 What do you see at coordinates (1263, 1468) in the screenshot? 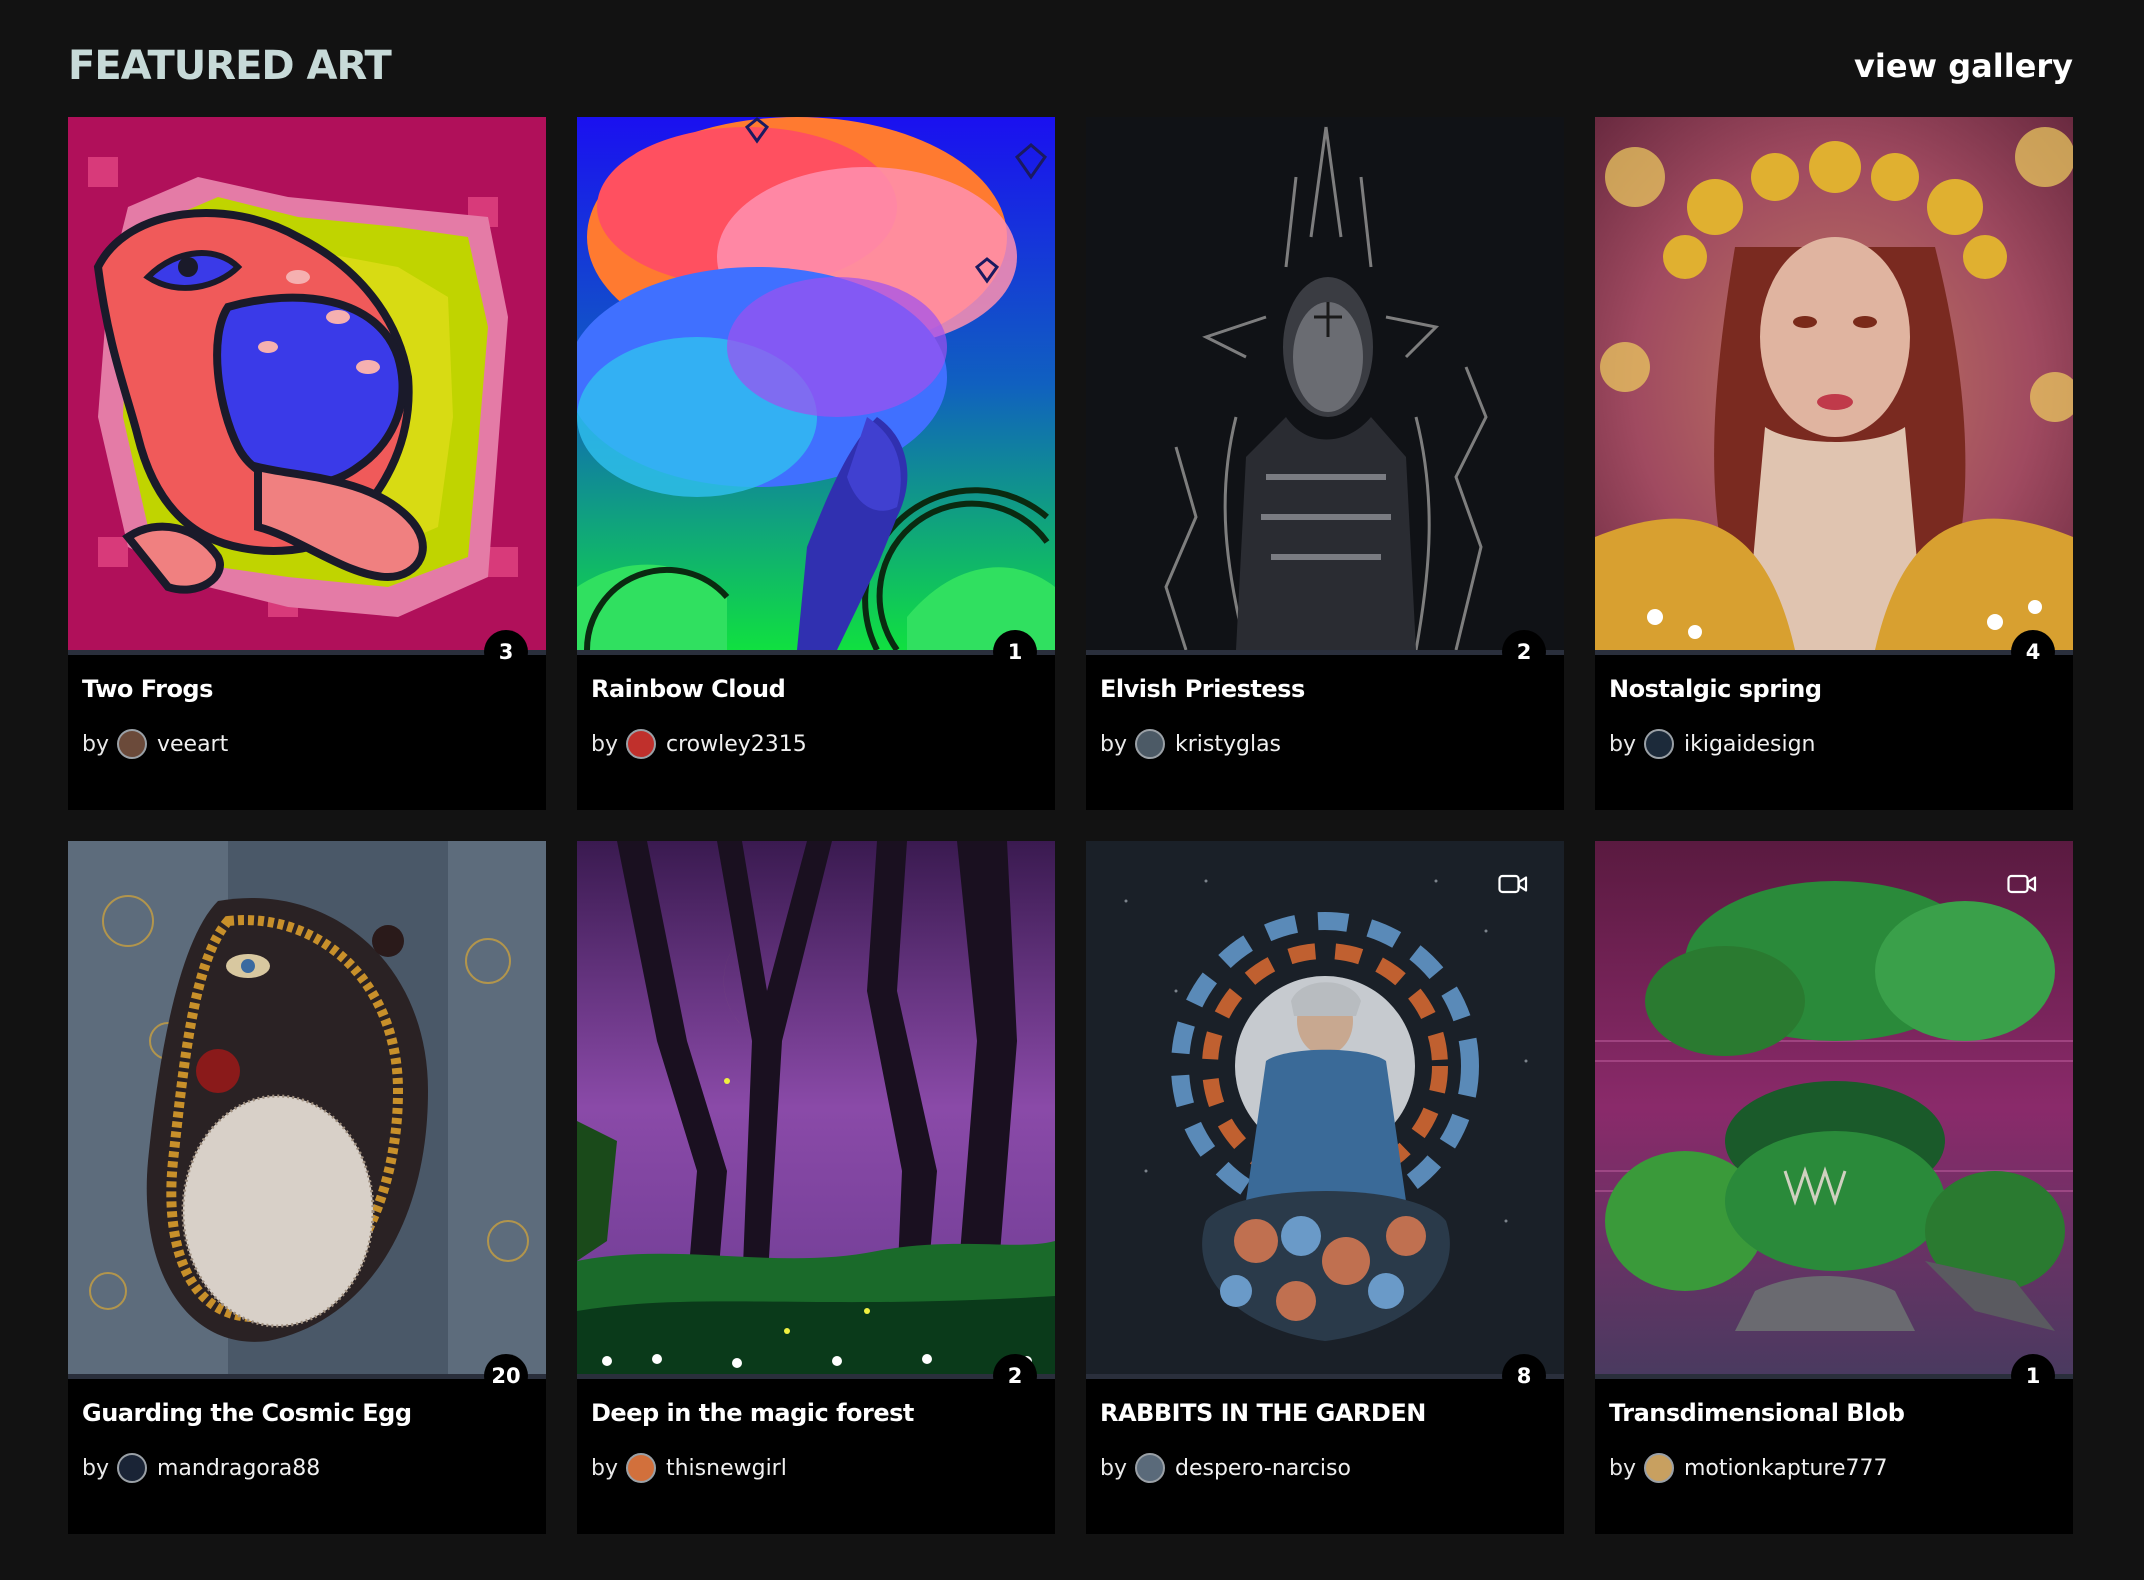
I see `artist-username: despero-narciso` at bounding box center [1263, 1468].